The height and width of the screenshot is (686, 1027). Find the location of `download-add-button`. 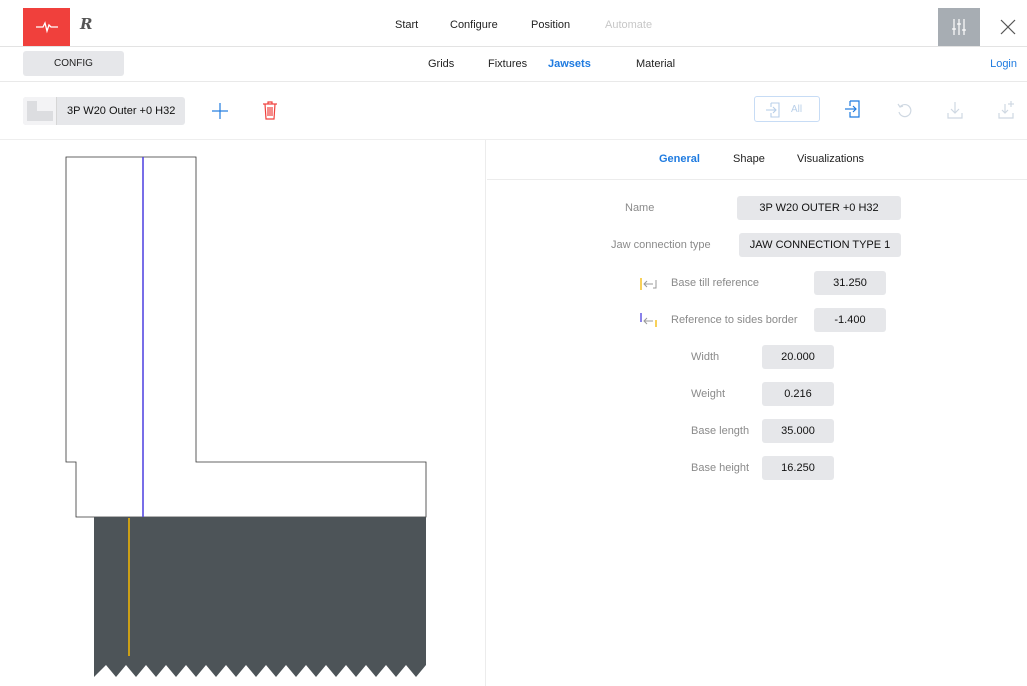

download-add-button is located at coordinates (1006, 110).